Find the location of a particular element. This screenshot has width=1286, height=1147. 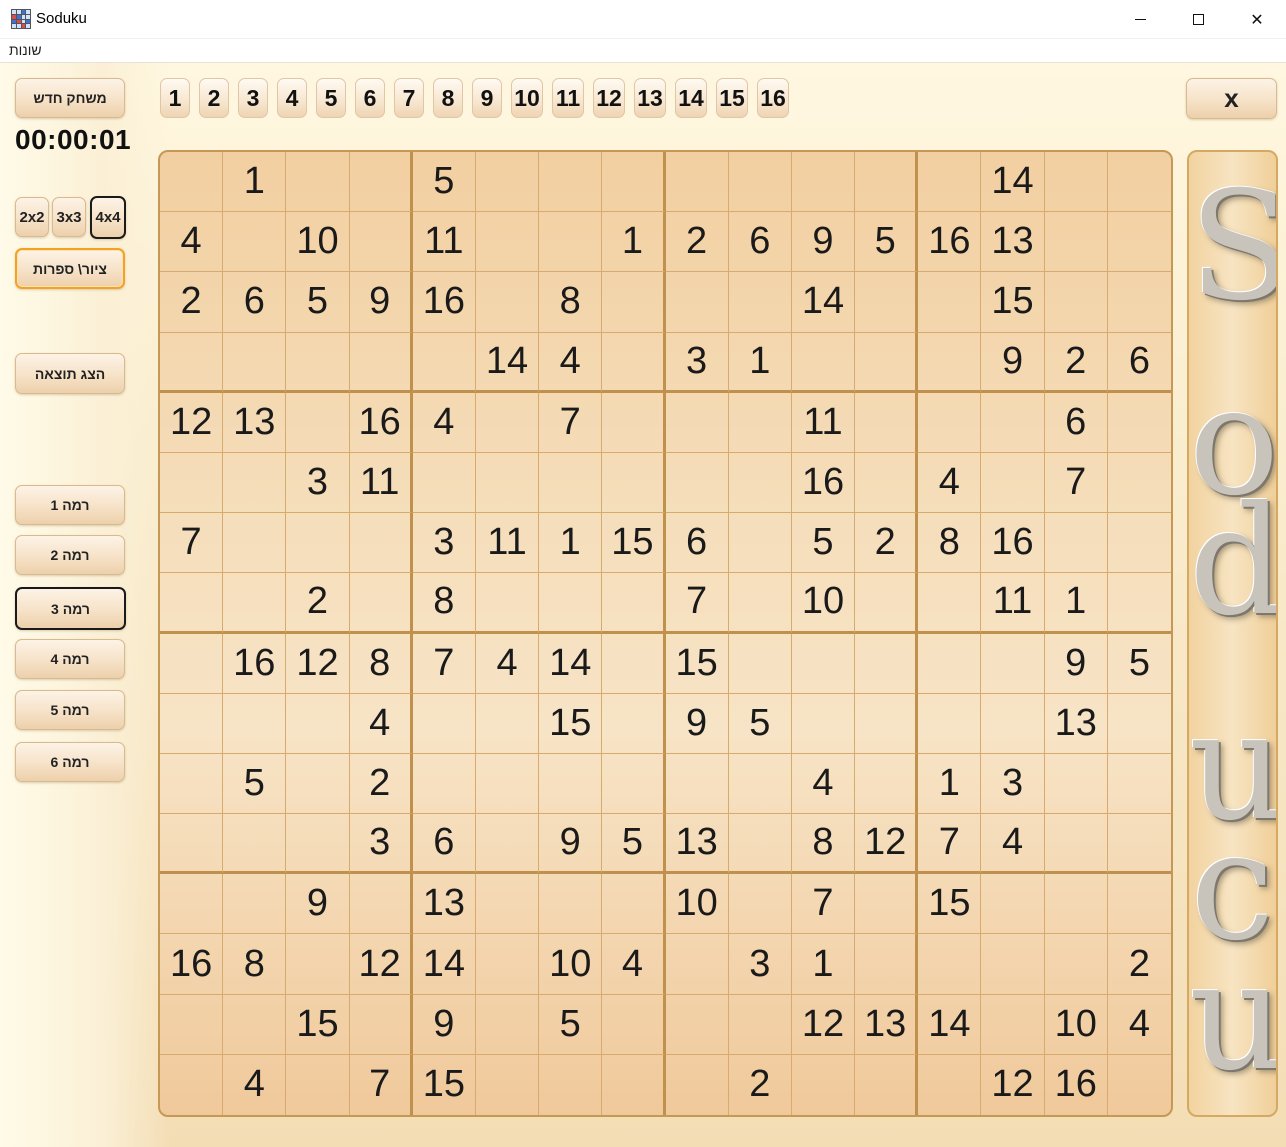

number-button-10: 10 is located at coordinates (527, 98).